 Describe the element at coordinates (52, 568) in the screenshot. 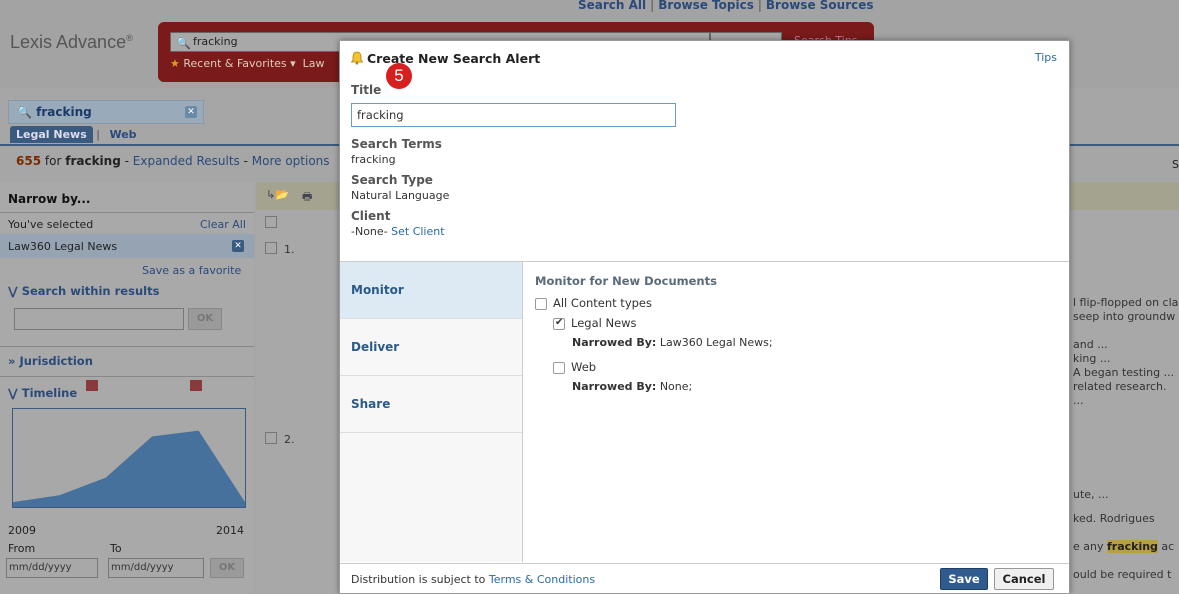

I see `from-date-input: mm/dd/yyyy` at that location.